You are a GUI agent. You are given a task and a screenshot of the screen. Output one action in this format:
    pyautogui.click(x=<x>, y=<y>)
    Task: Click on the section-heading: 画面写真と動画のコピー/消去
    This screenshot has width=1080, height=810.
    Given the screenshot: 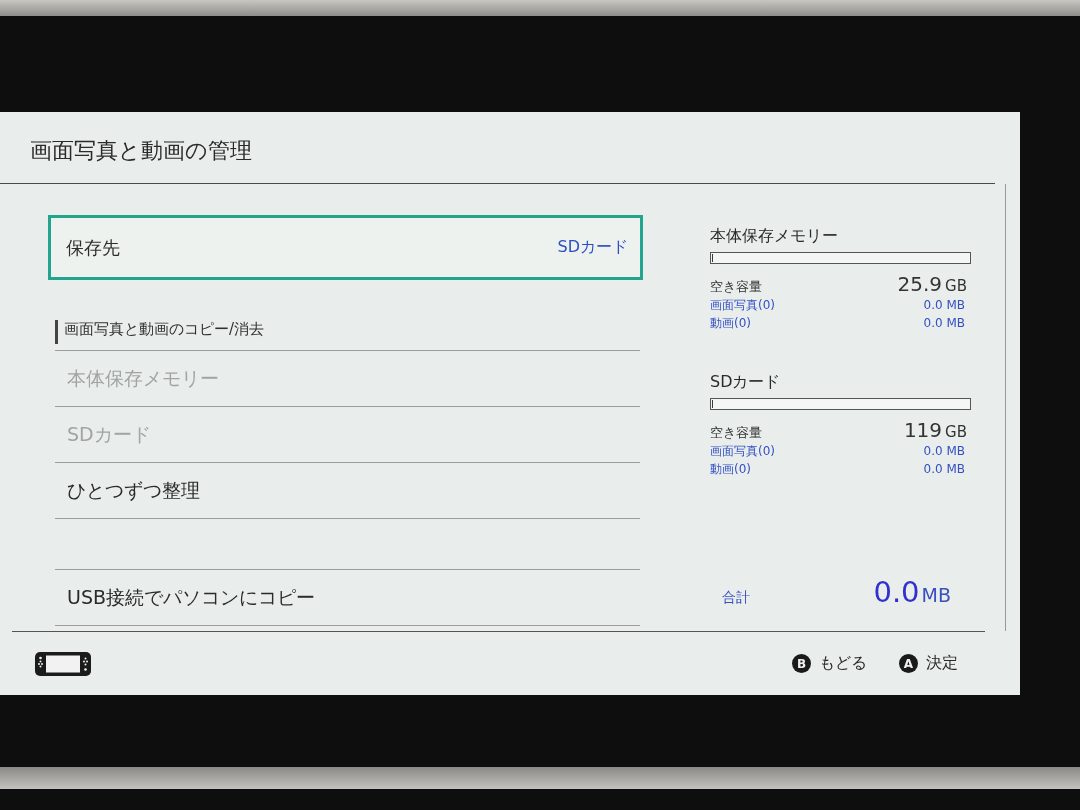 What is the action you would take?
    pyautogui.click(x=160, y=332)
    